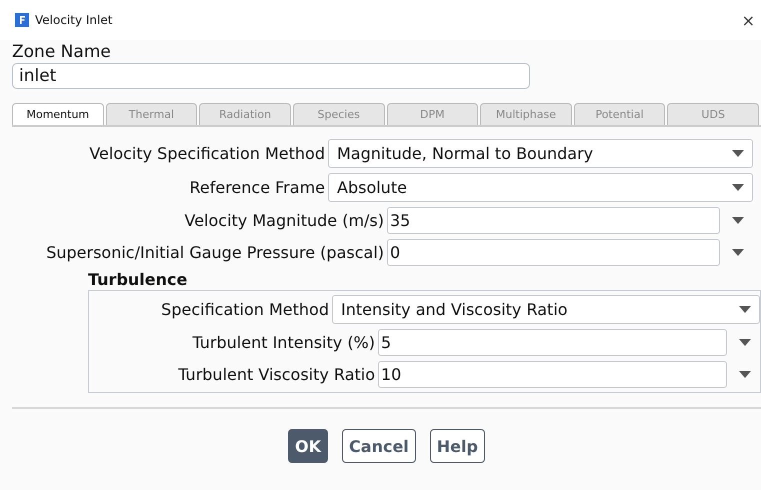 This screenshot has width=761, height=490. I want to click on input-field: inlet, so click(271, 76).